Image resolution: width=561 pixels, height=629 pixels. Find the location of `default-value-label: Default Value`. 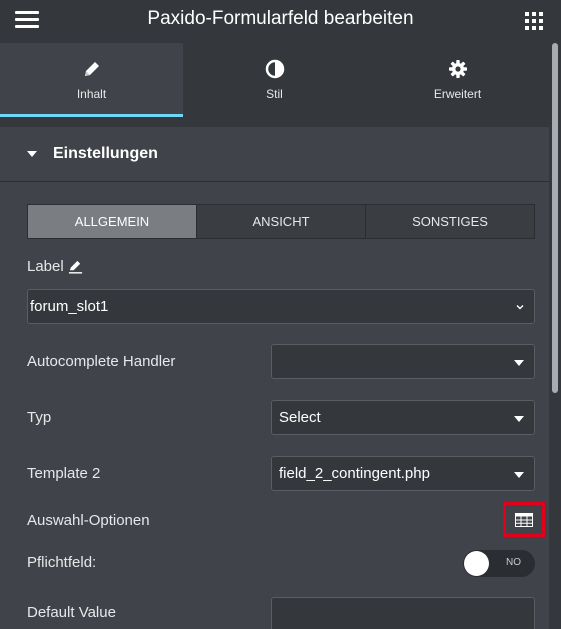

default-value-label: Default Value is located at coordinates (71, 612).